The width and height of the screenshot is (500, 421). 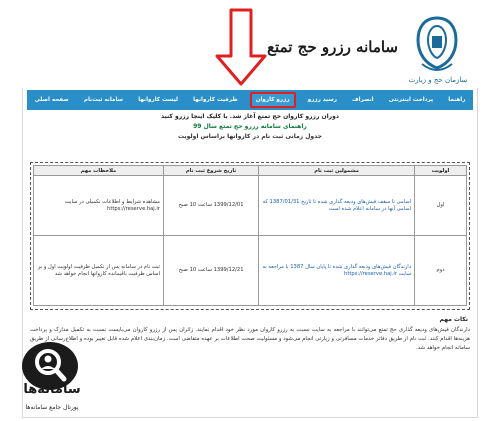 What do you see at coordinates (211, 170) in the screenshot?
I see `header-start-date: تاریخ شروع ثبت نام` at bounding box center [211, 170].